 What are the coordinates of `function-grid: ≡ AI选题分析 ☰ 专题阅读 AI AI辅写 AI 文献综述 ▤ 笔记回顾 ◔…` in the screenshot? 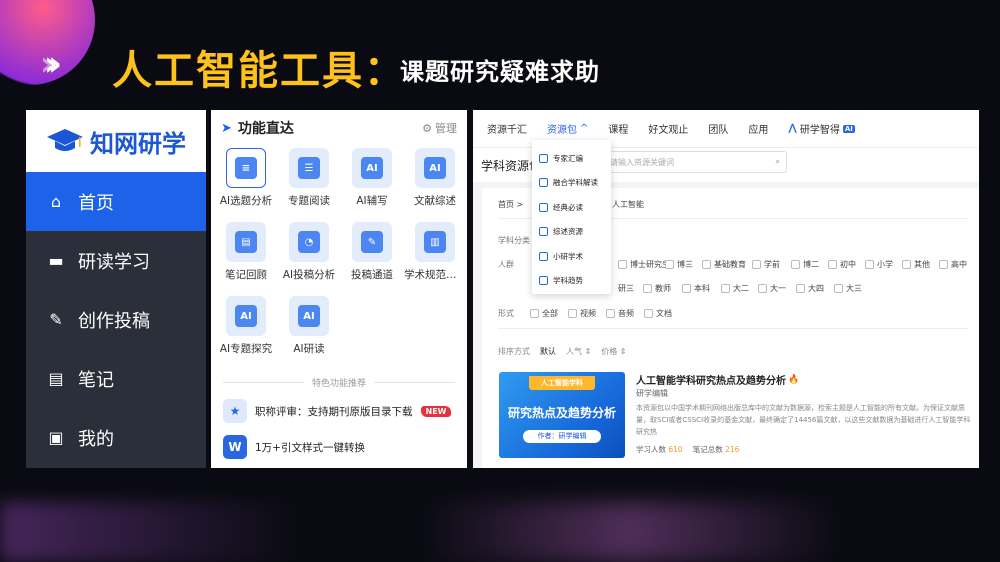 It's located at (339, 257).